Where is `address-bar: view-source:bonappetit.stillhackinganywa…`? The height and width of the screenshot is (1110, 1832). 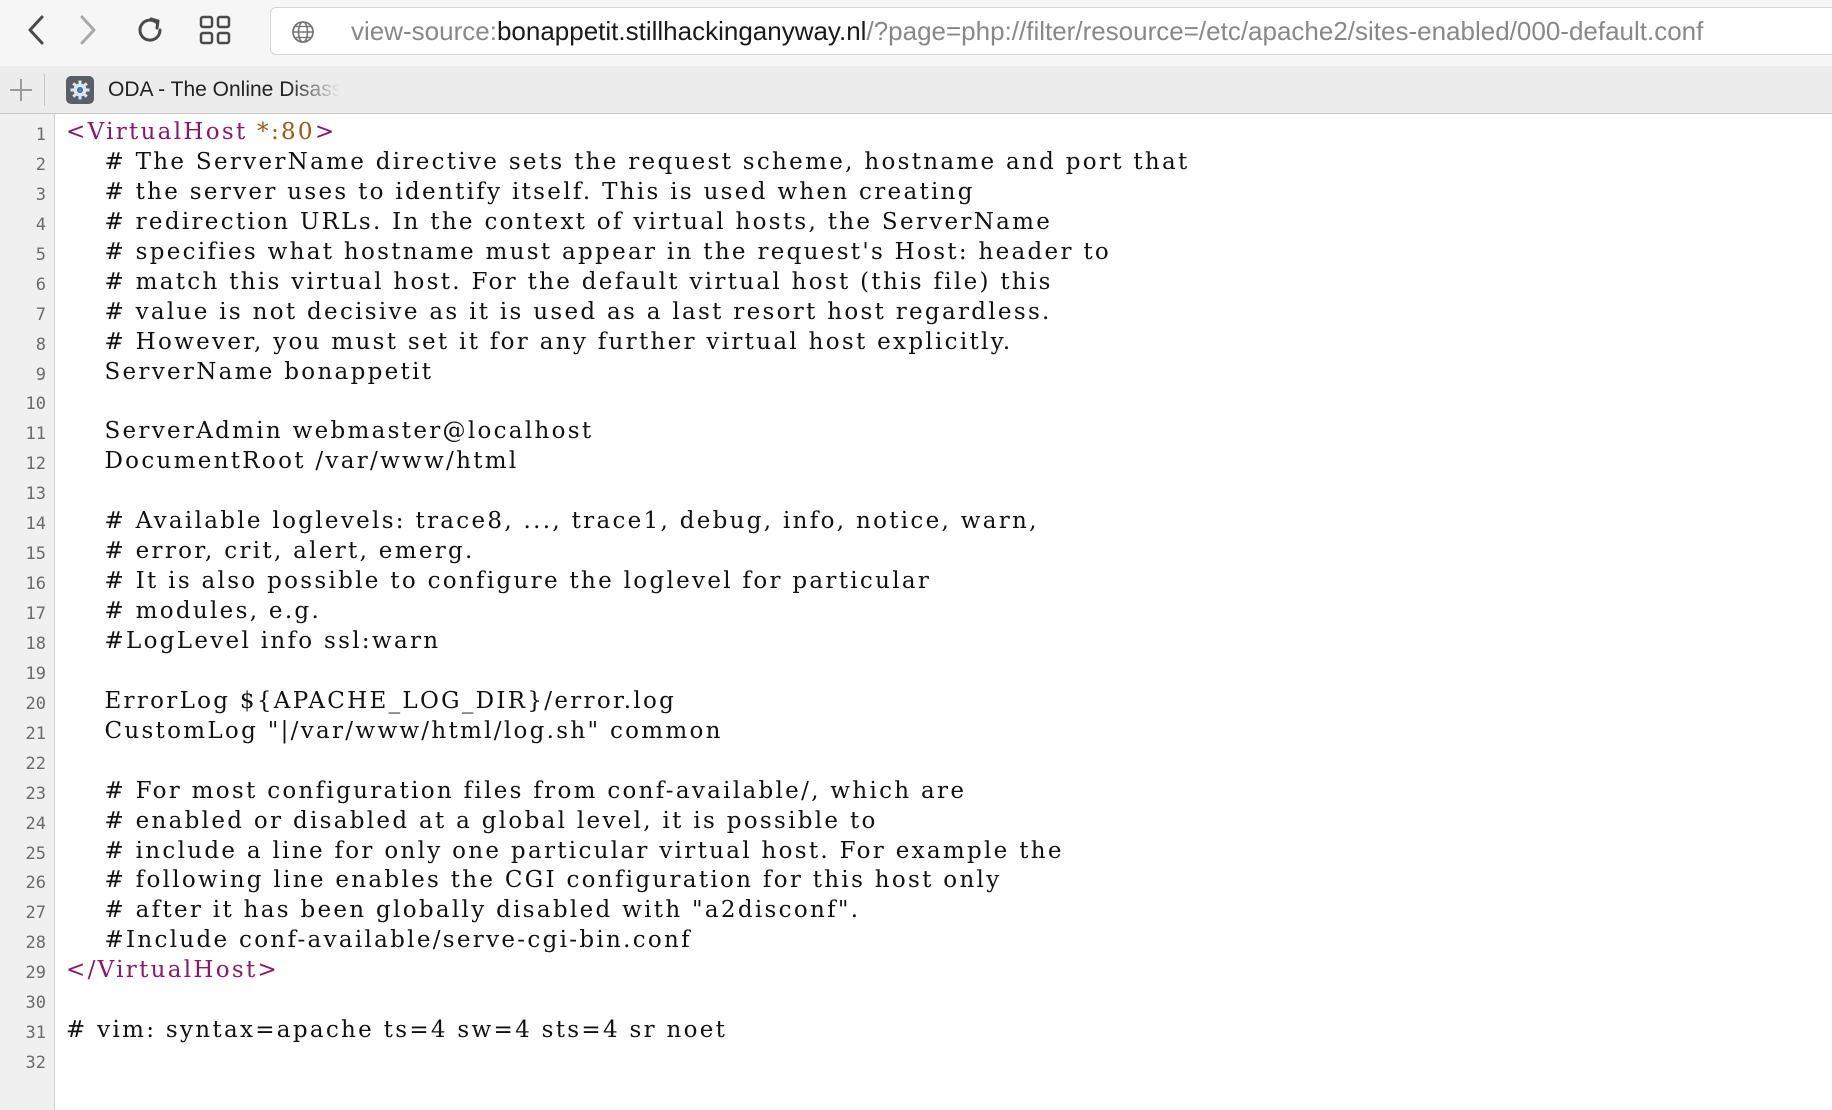 address-bar: view-source:bonappetit.stillhackinganywa… is located at coordinates (1051, 31).